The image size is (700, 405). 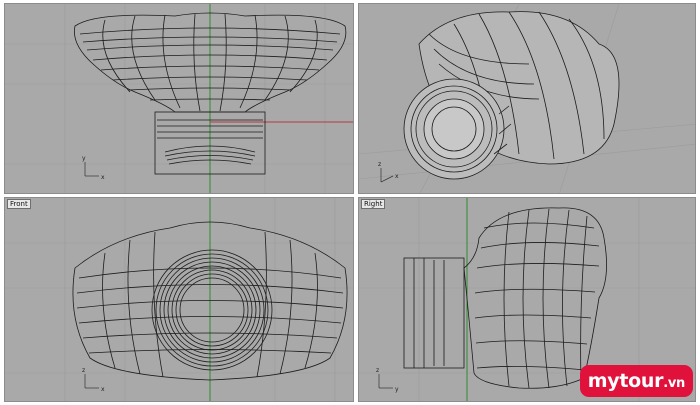 What do you see at coordinates (511, 95) in the screenshot?
I see `mask-perspective-wireframe` at bounding box center [511, 95].